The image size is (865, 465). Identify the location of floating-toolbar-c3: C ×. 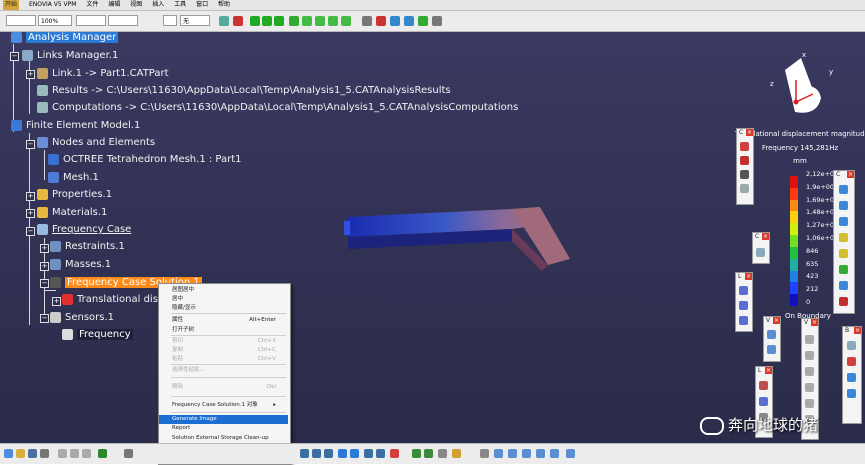
(761, 248).